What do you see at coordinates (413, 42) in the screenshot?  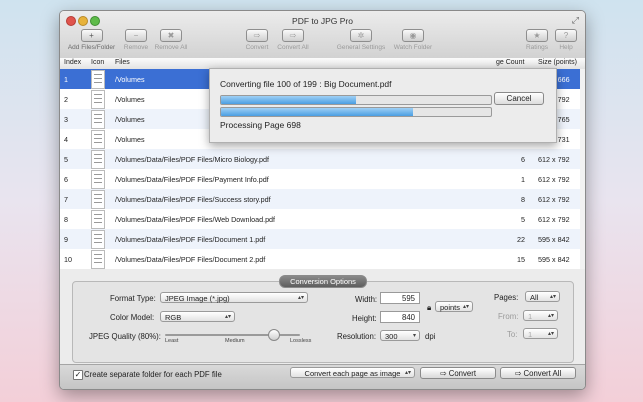 I see `watch-folder-button: ◉ Watch Folder` at bounding box center [413, 42].